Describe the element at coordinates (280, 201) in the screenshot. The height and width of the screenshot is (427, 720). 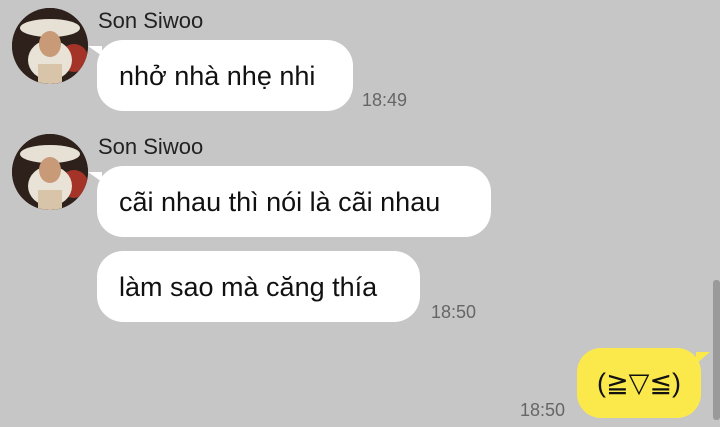
I see `message-text: cãi nhau thì nói là cãi nhau` at that location.